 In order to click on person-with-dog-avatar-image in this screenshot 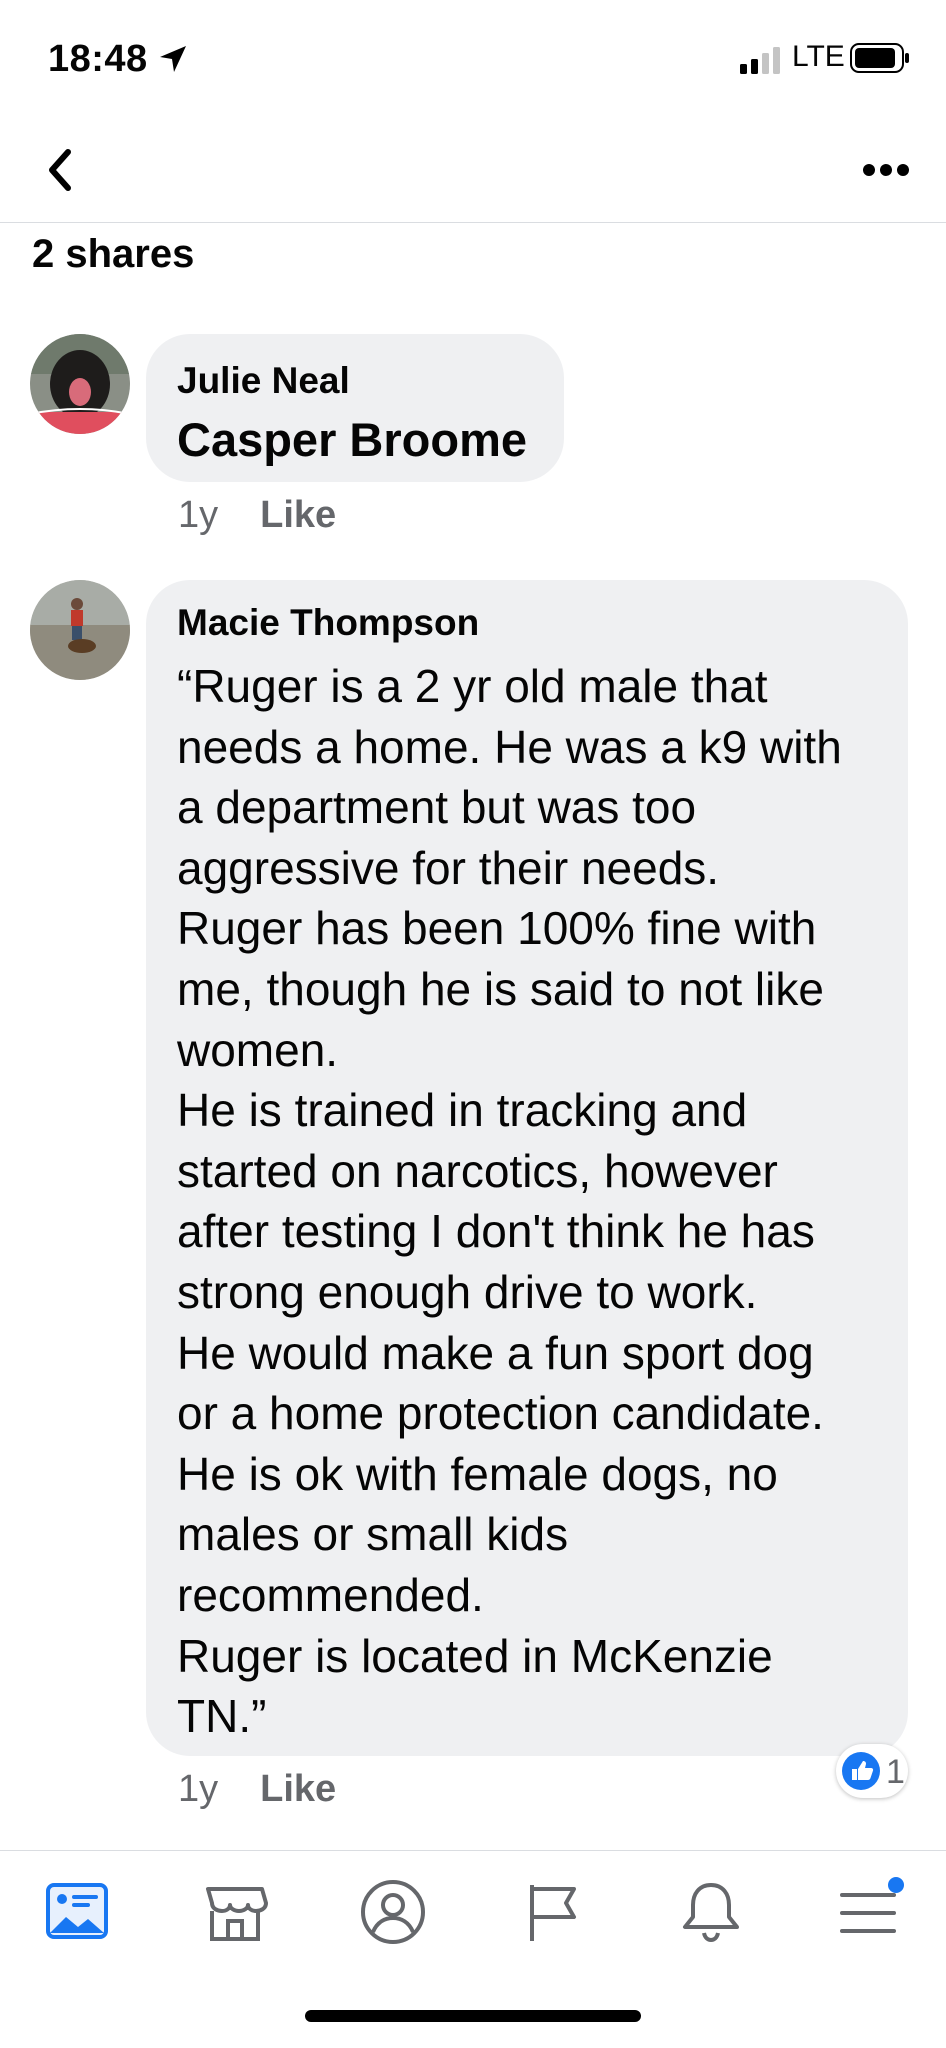, I will do `click(80, 630)`.